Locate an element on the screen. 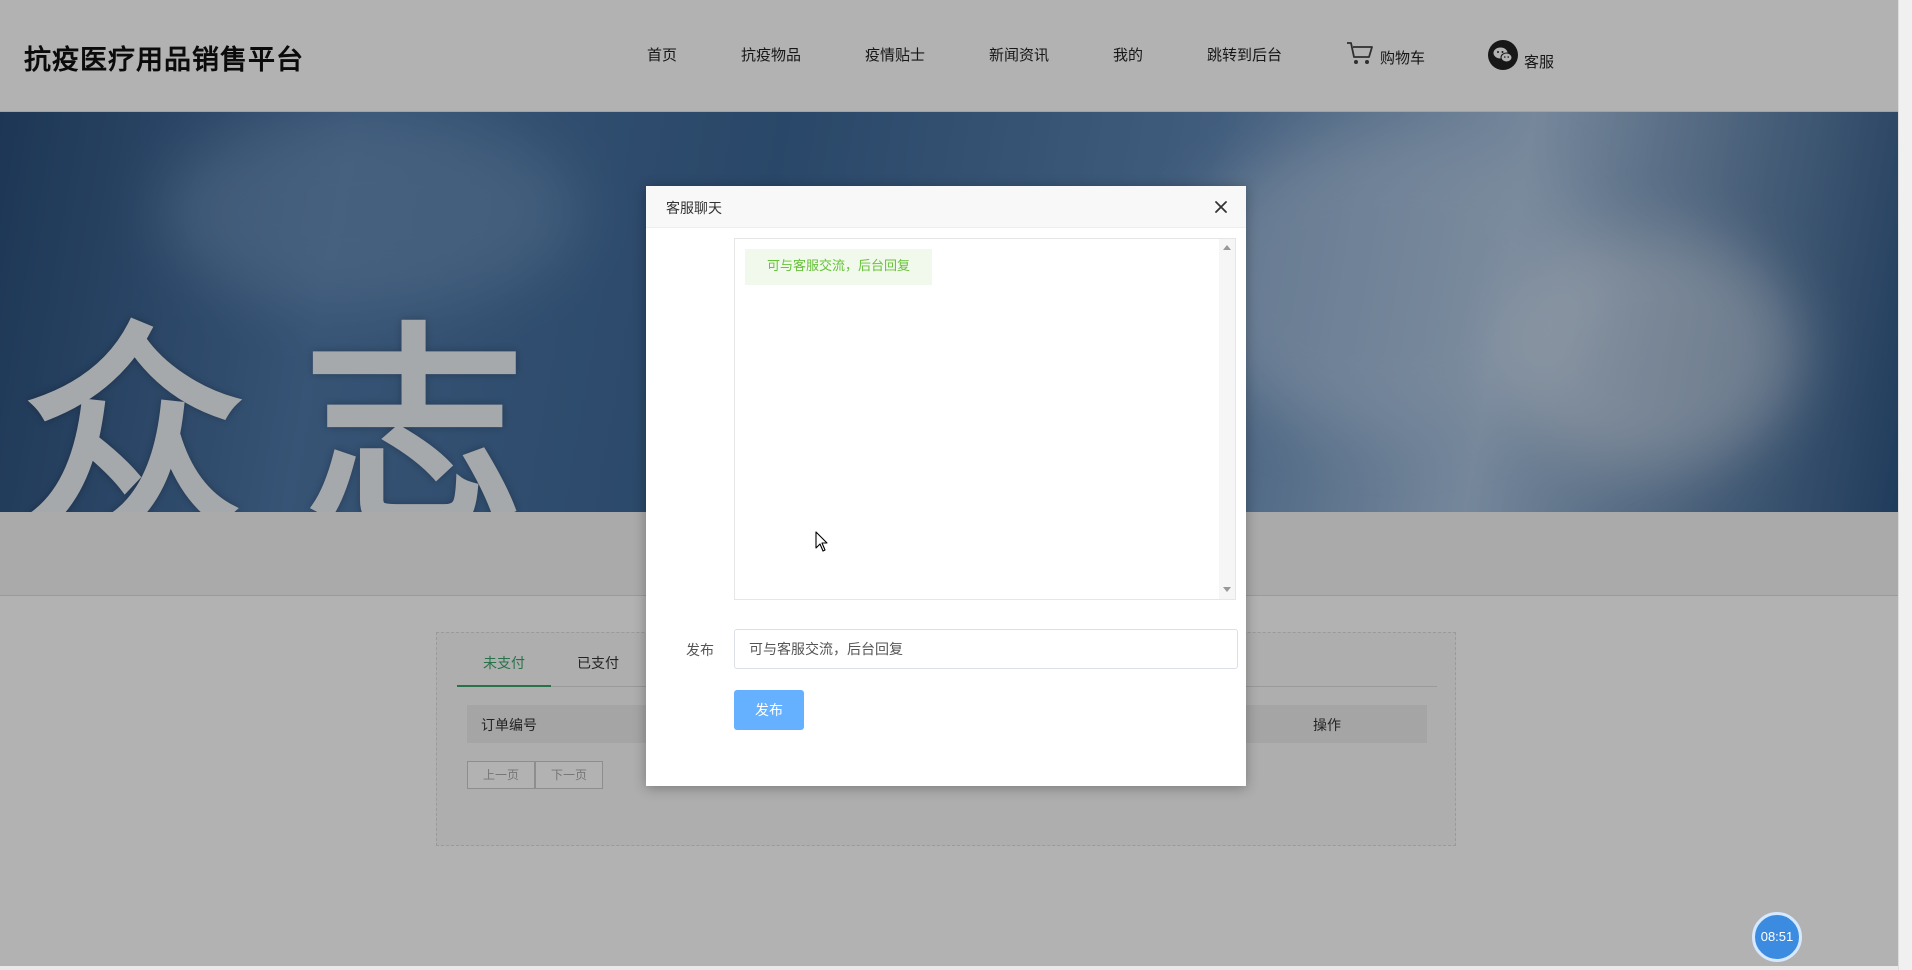 Image resolution: width=1912 pixels, height=970 pixels. time-widget: 08:51 is located at coordinates (1777, 937).